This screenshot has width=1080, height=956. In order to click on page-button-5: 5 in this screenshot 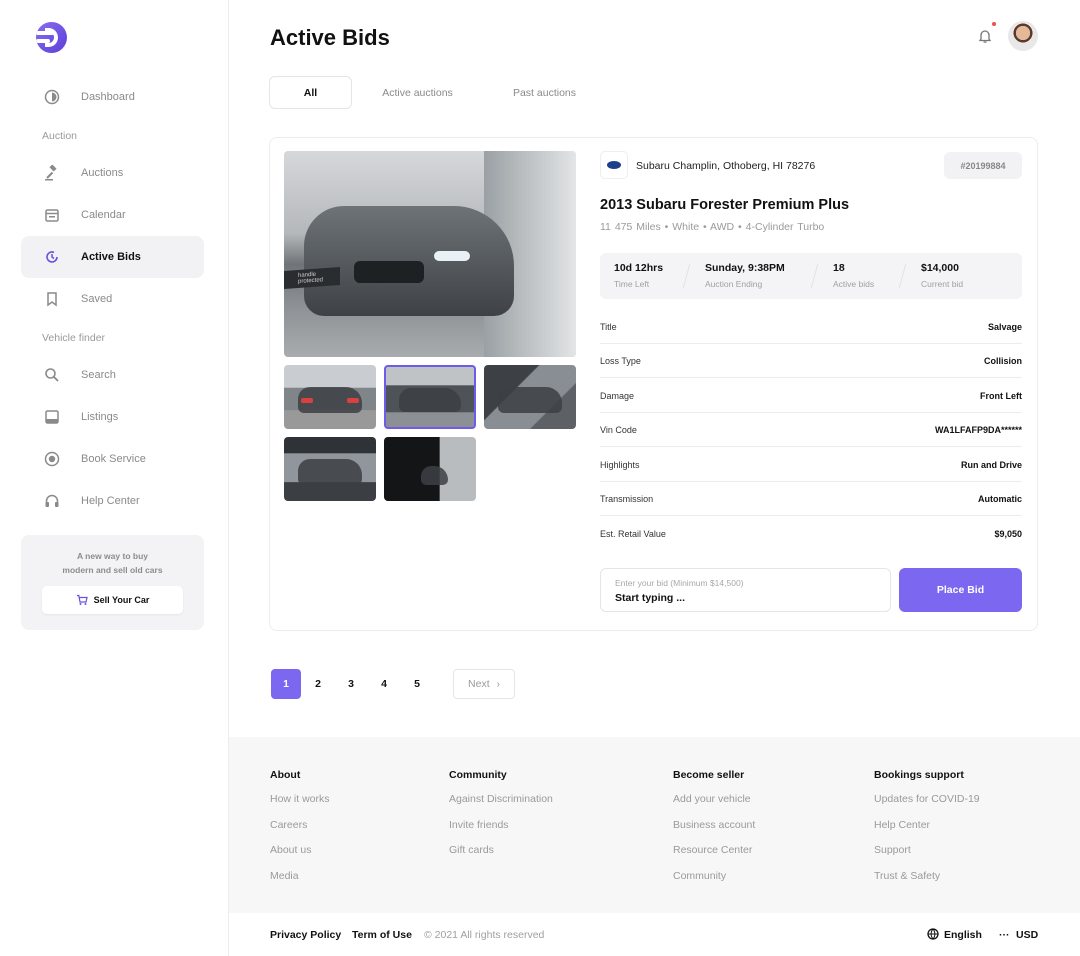, I will do `click(417, 684)`.